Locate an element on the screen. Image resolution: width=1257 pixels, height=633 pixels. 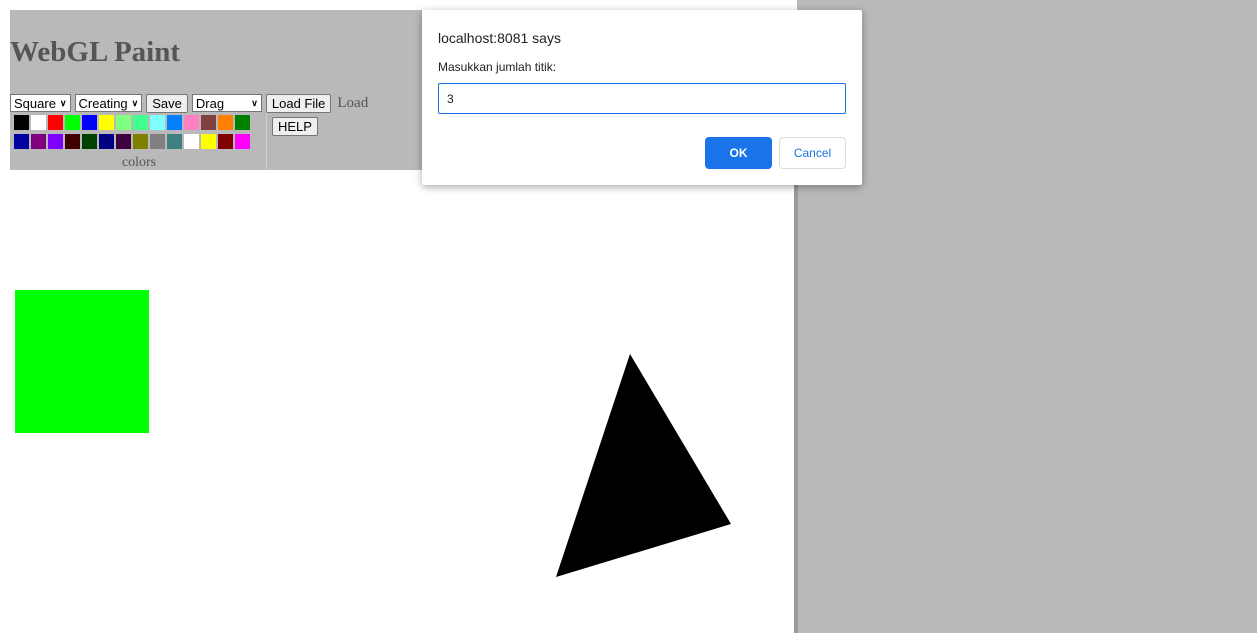
cancel-button: Cancel is located at coordinates (812, 153).